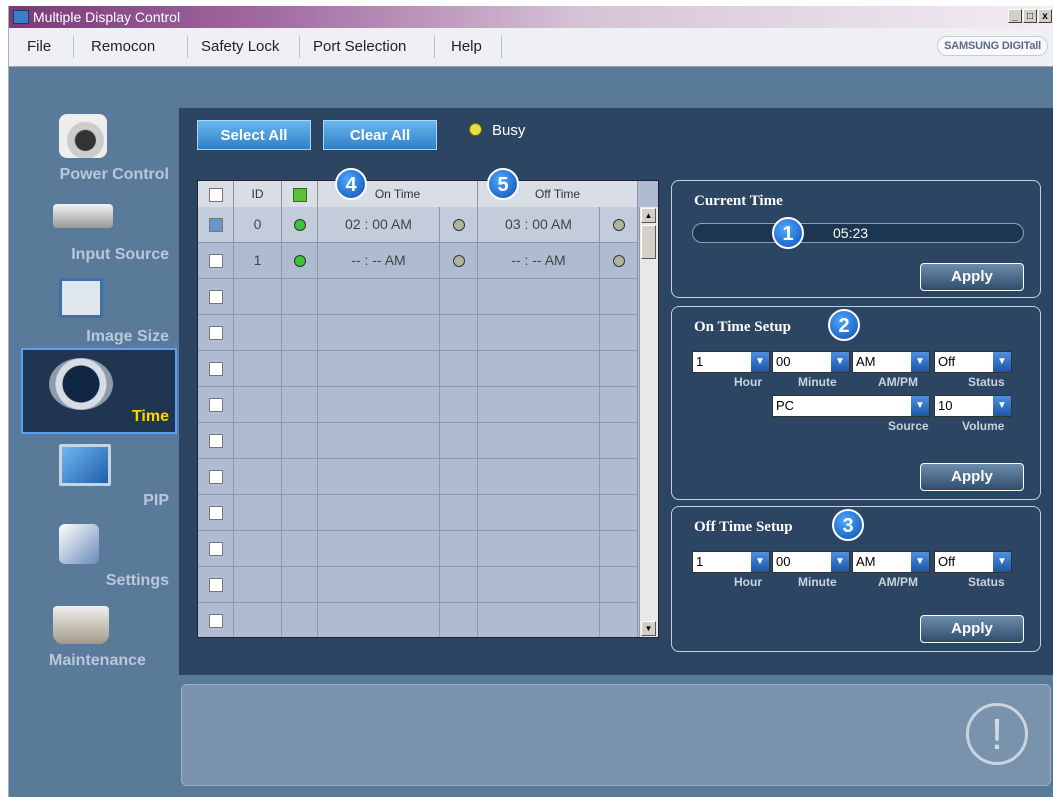 The height and width of the screenshot is (797, 1053). Describe the element at coordinates (254, 135) in the screenshot. I see `select-all-button: Select All` at that location.